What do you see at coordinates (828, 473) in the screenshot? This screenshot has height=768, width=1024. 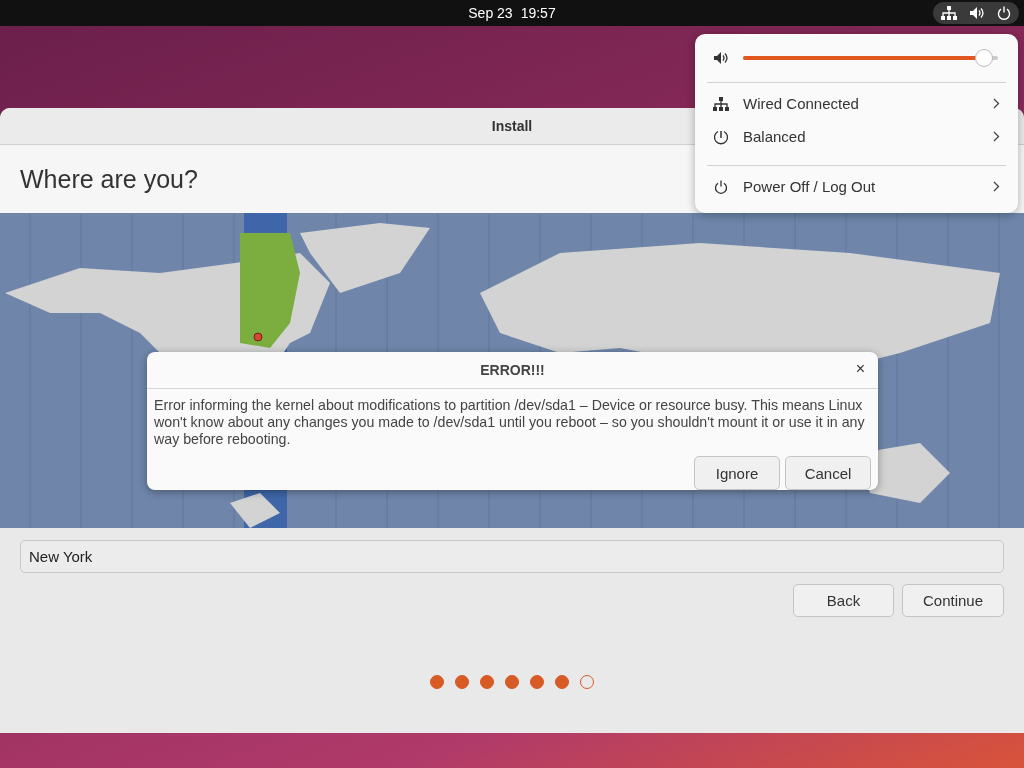 I see `cancel-button: Cancel` at bounding box center [828, 473].